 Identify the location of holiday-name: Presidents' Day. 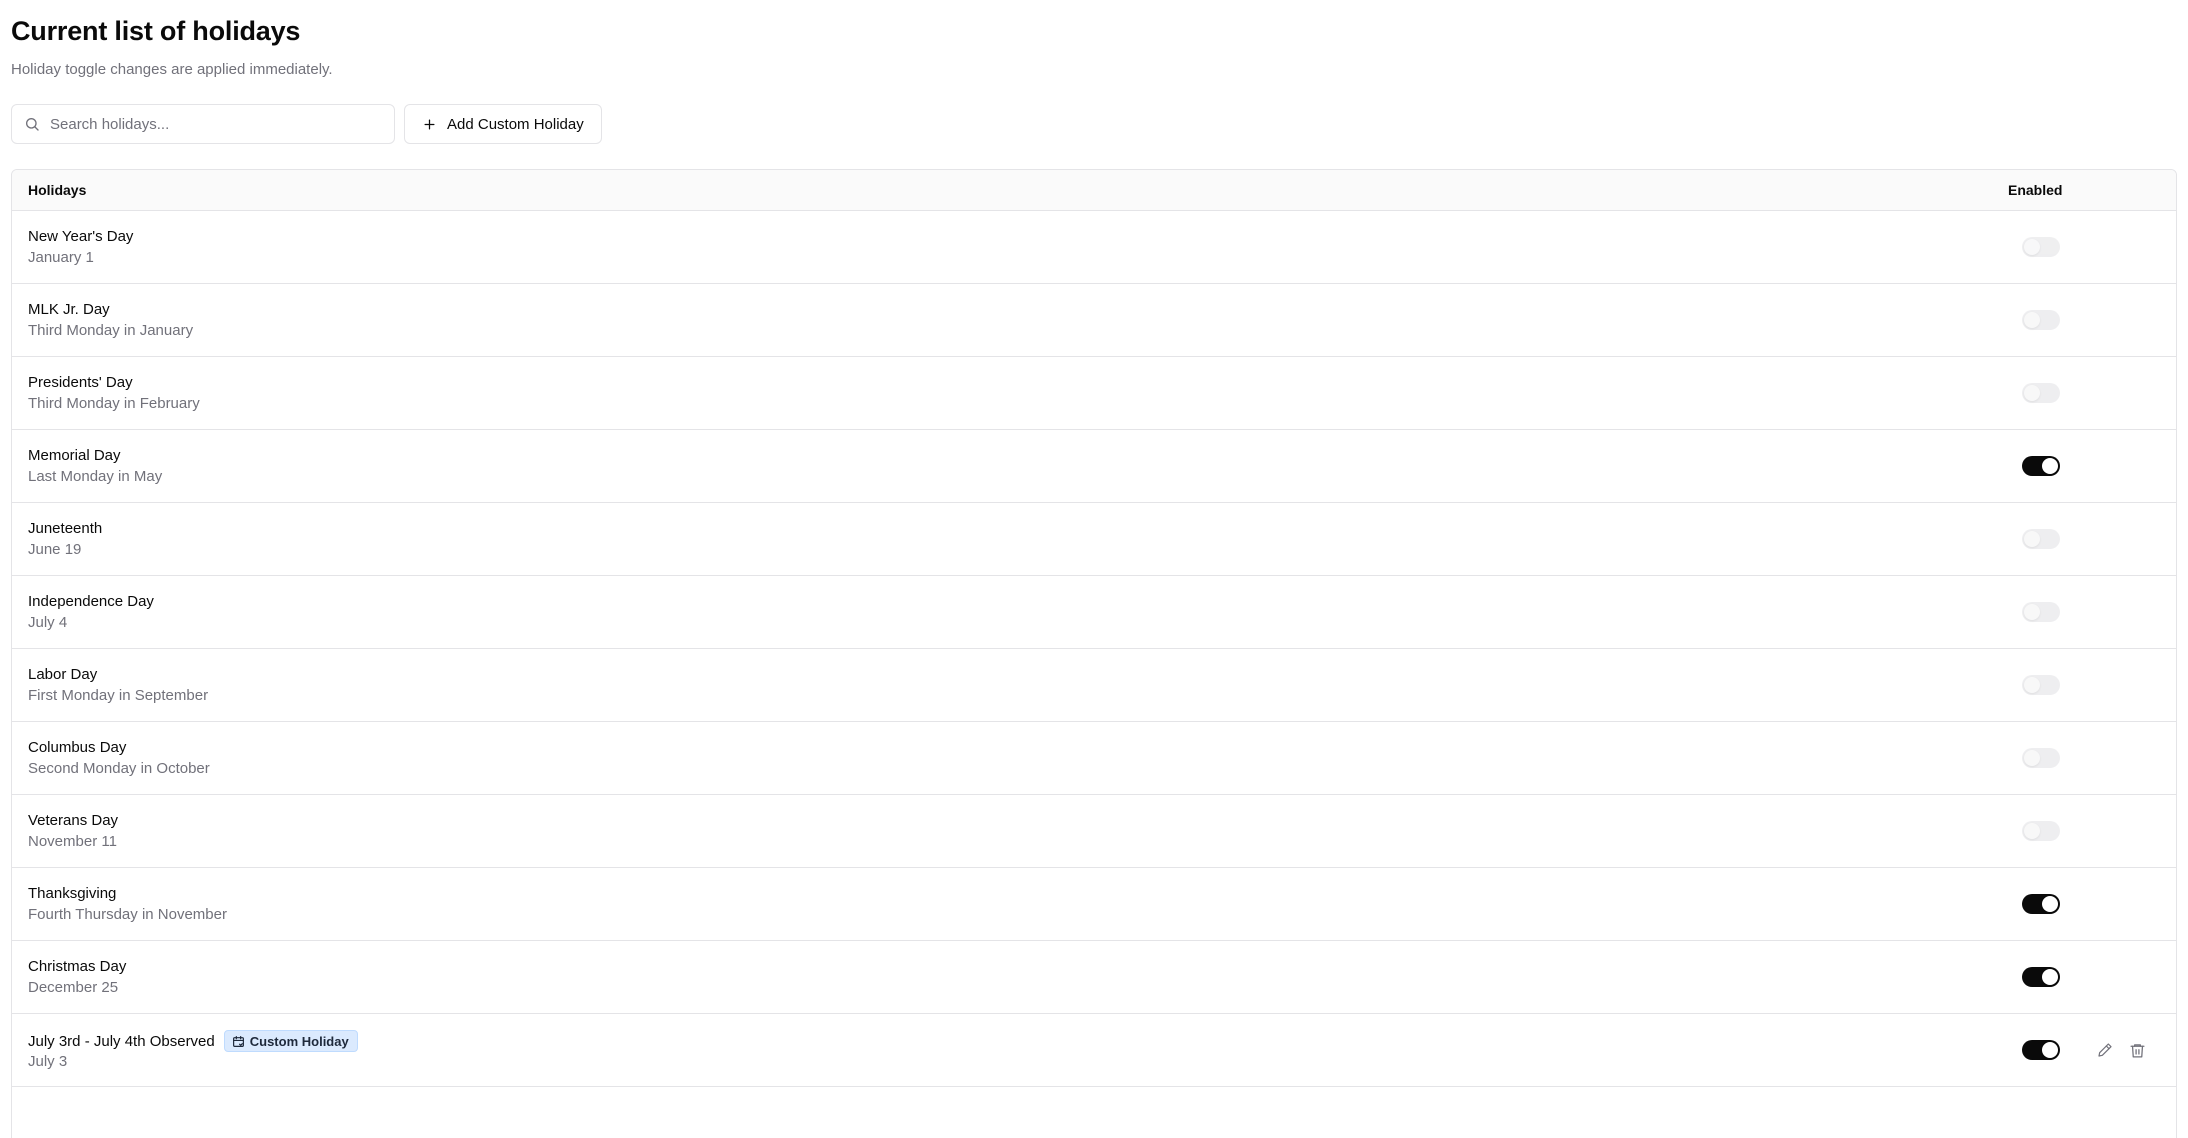
(80, 382).